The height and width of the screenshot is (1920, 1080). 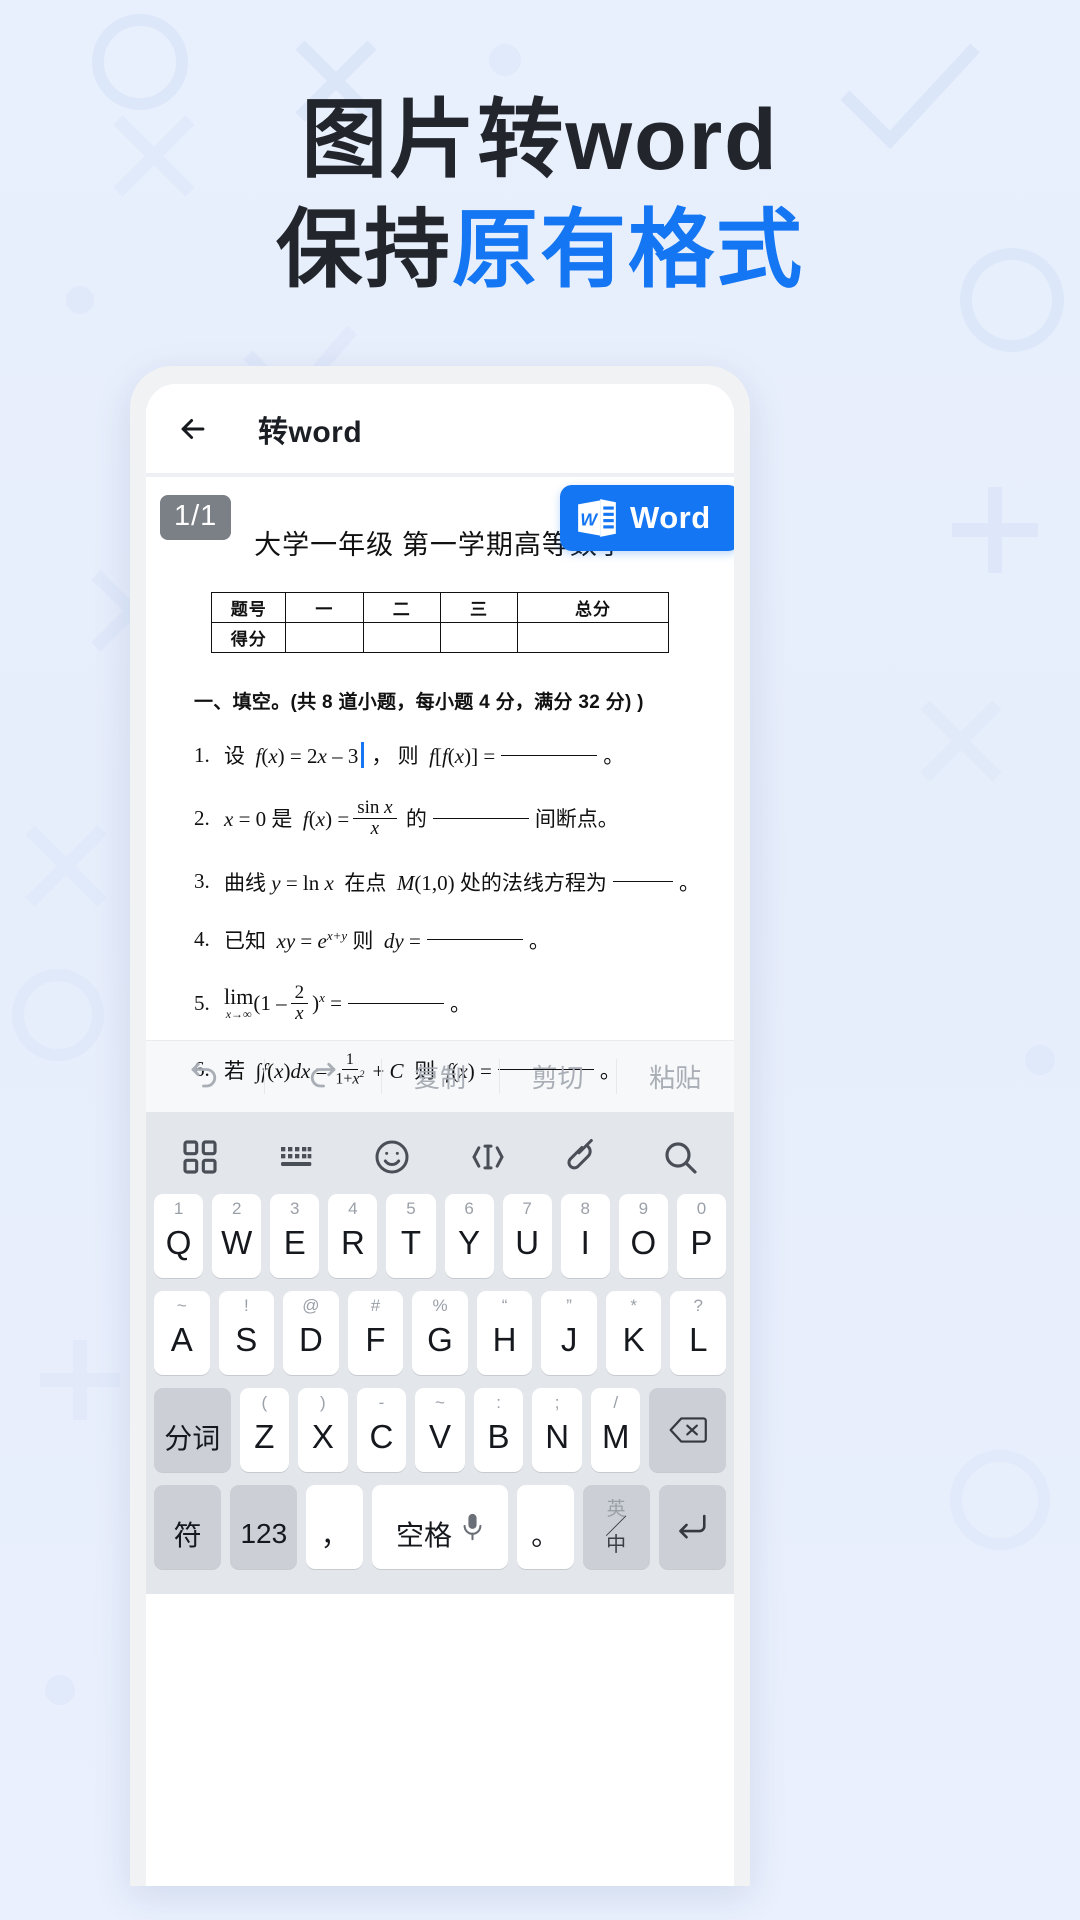 I want to click on question-number: 4., so click(x=202, y=939).